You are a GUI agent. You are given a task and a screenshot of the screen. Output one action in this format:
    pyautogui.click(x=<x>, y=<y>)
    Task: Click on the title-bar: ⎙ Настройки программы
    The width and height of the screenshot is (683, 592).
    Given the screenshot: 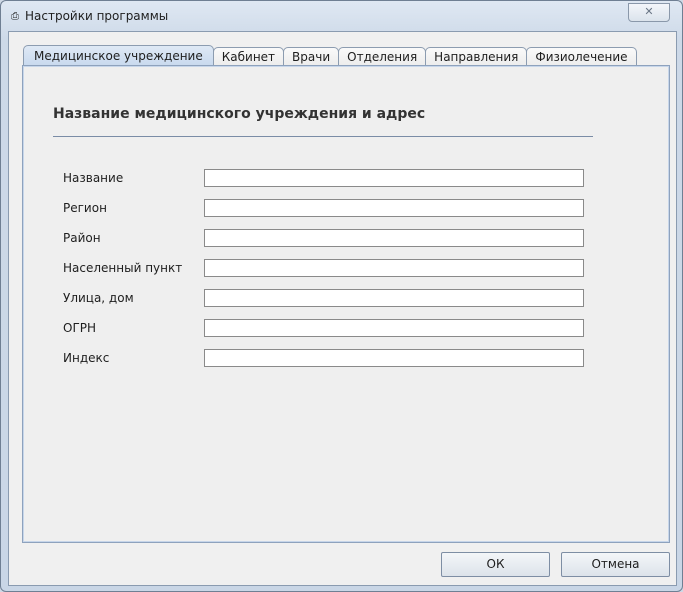 What is the action you would take?
    pyautogui.click(x=89, y=16)
    